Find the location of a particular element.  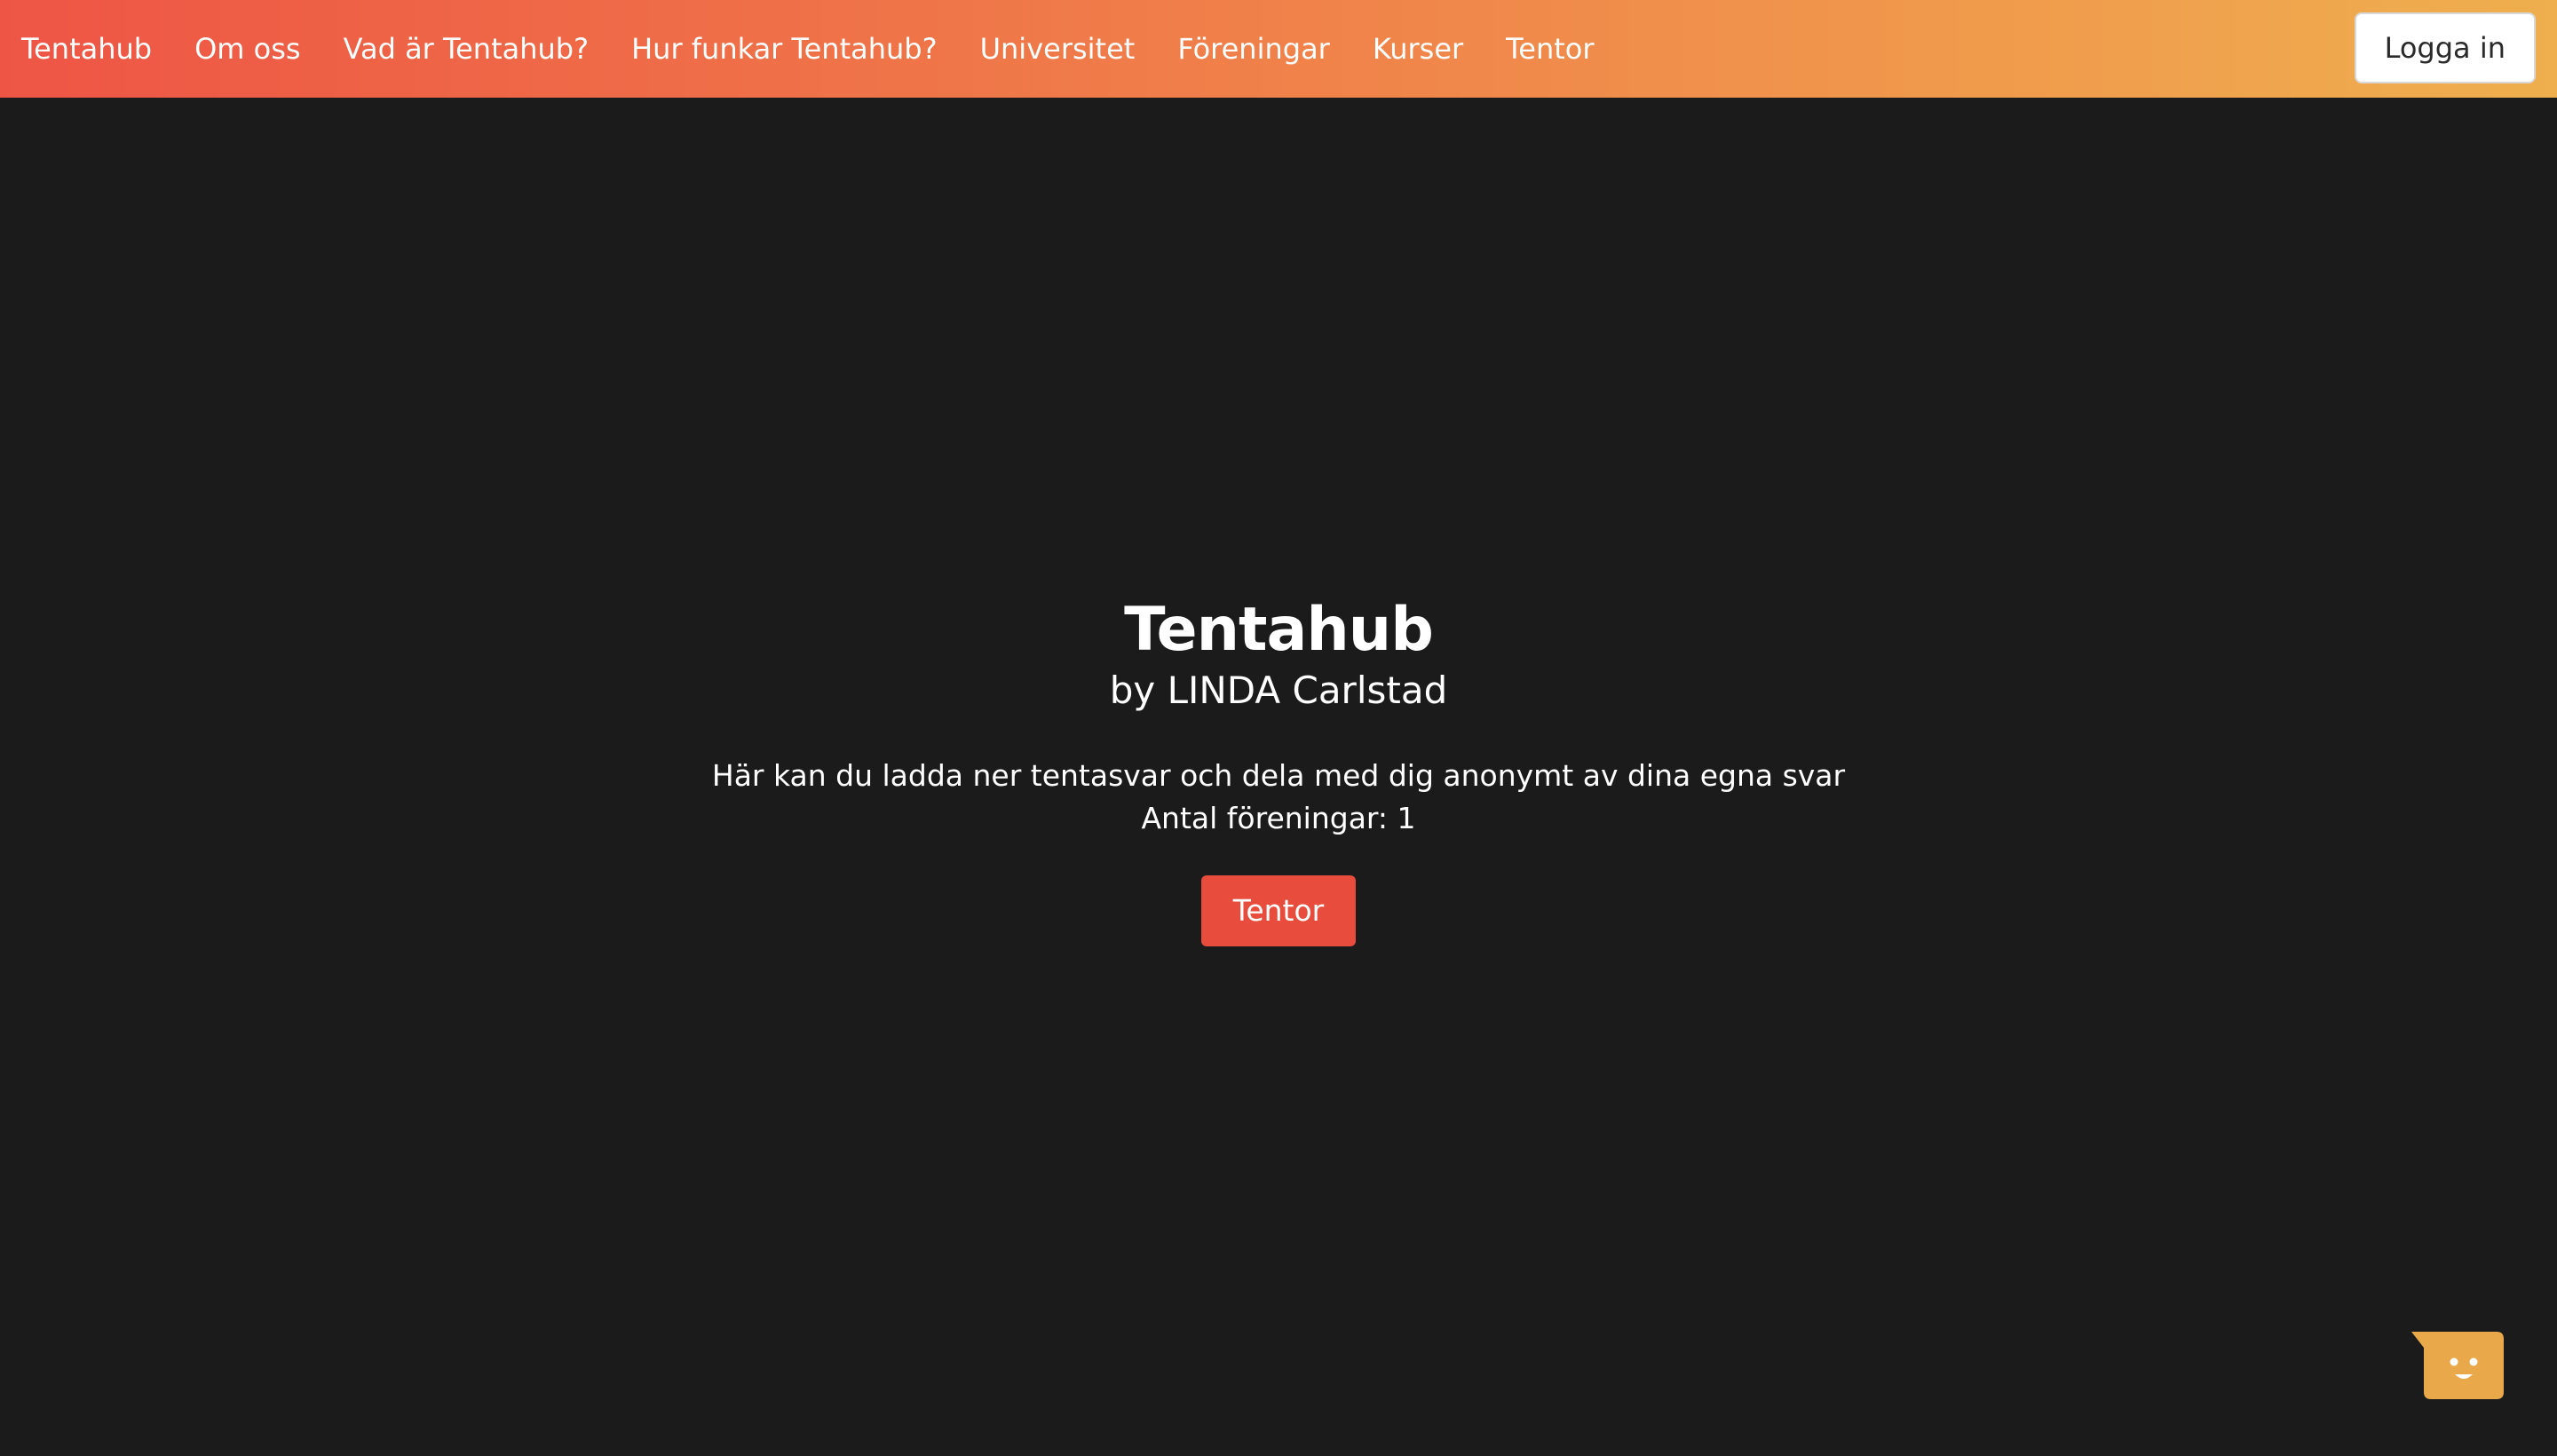

page-title: Tentahub is located at coordinates (1279, 630).